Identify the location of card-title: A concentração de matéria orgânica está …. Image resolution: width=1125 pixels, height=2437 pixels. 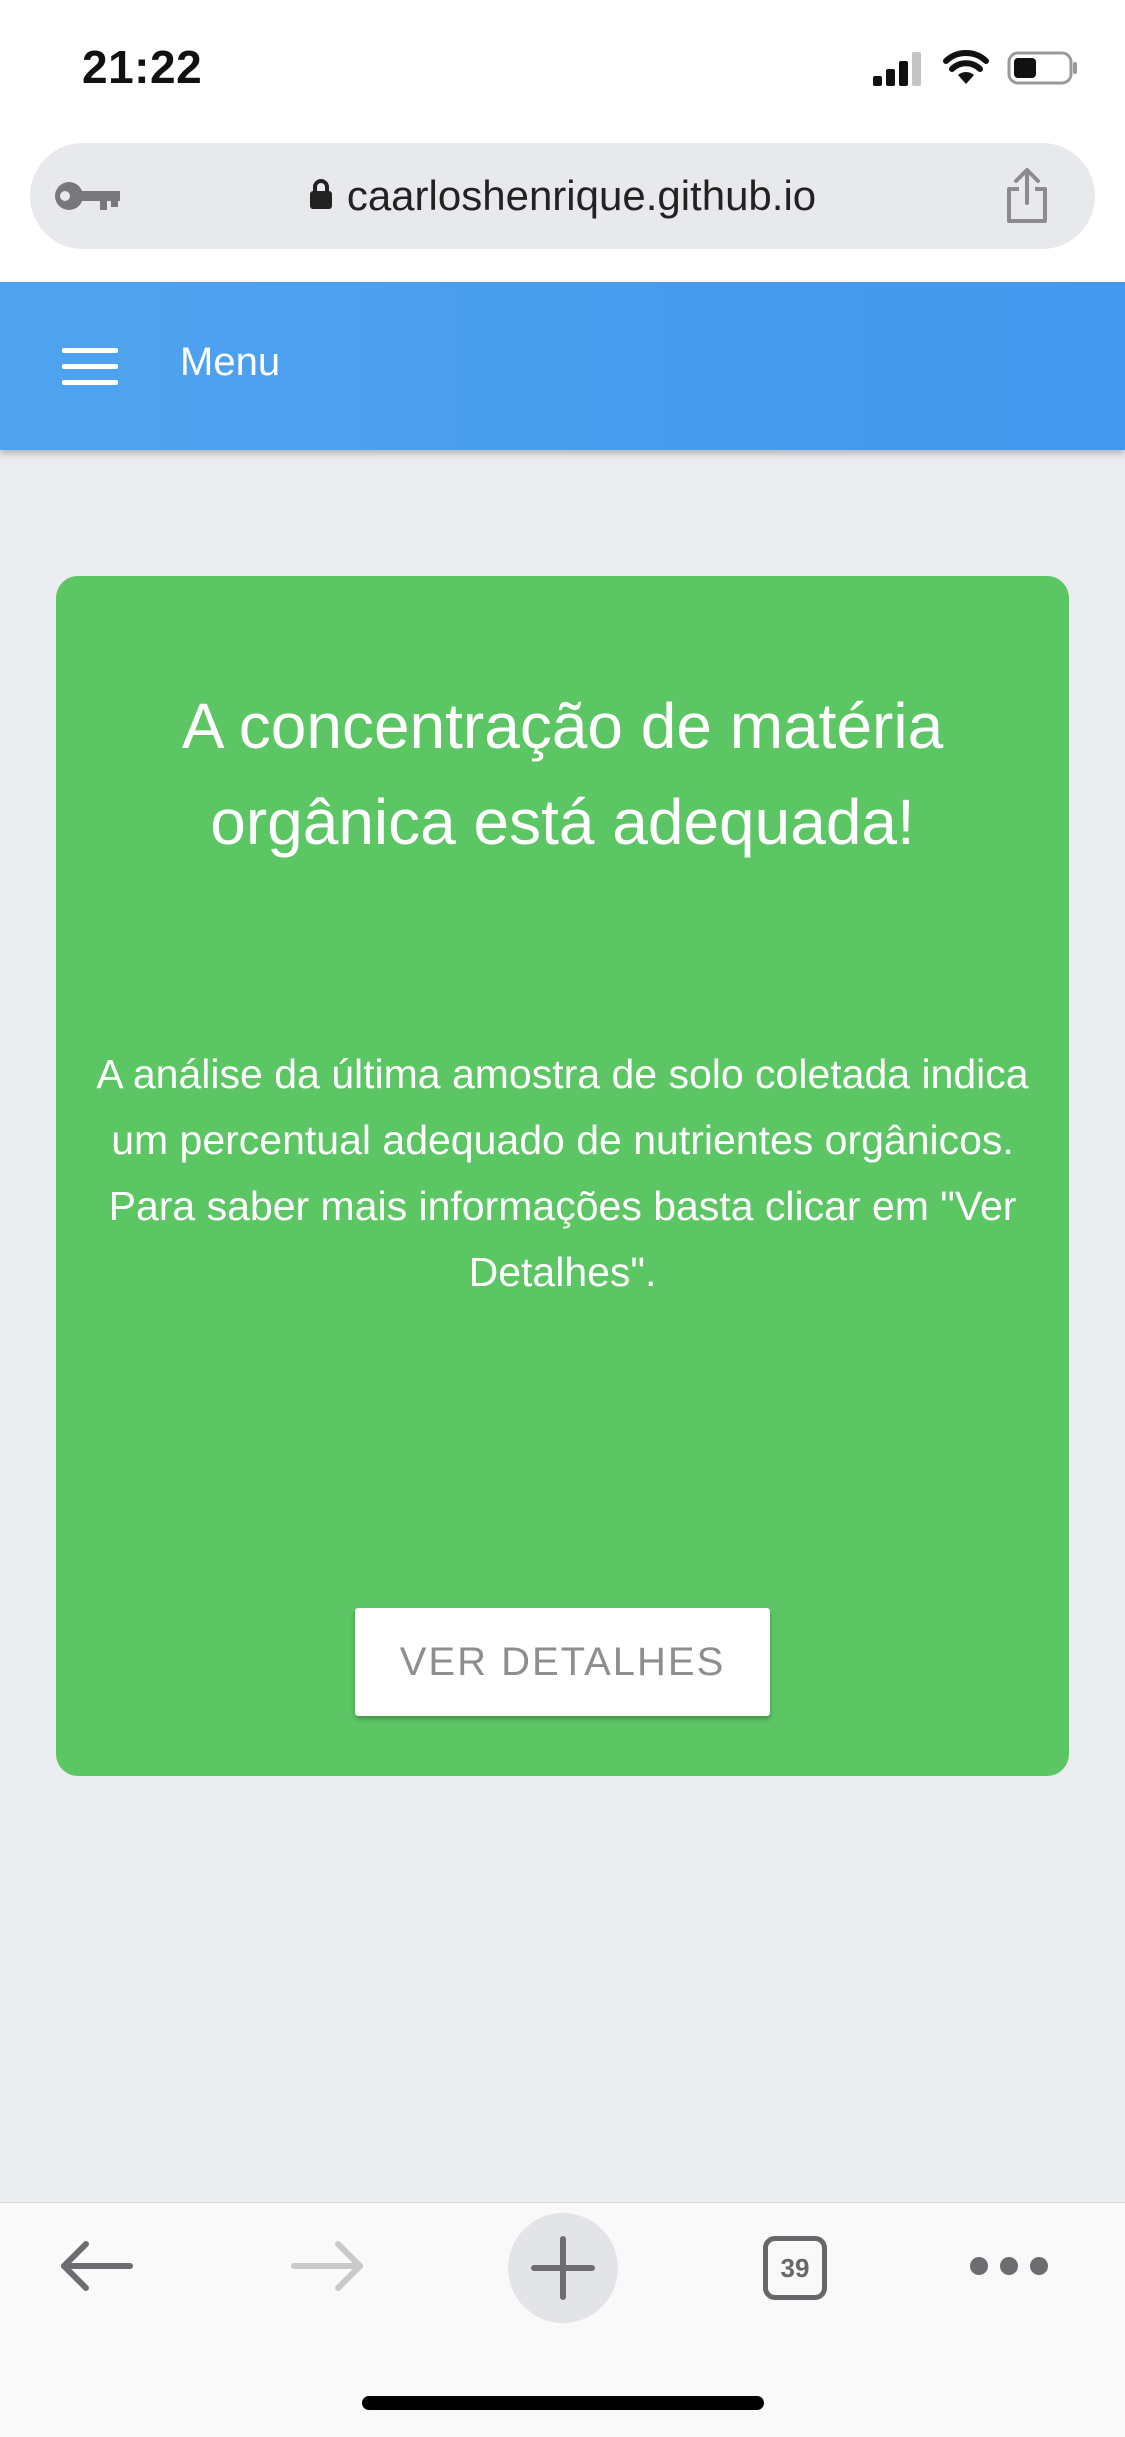
(562, 774).